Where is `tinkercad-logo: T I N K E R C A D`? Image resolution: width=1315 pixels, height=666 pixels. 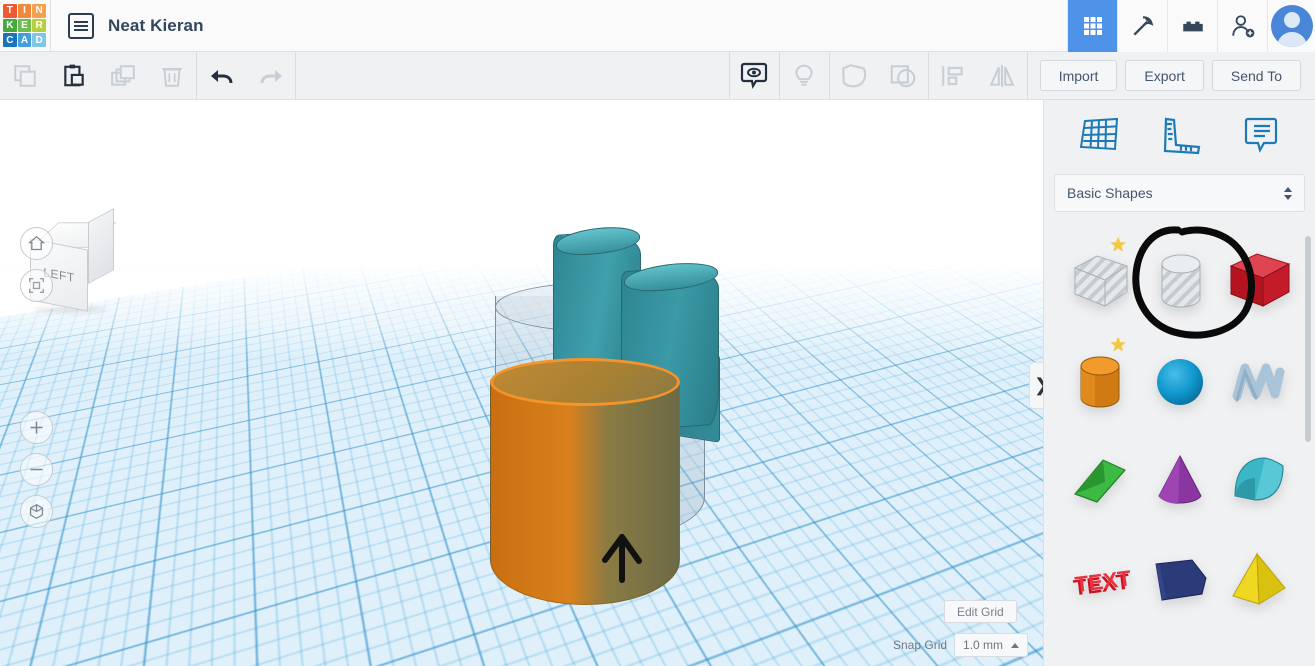
tinkercad-logo: T I N K E R C A D is located at coordinates (24, 25).